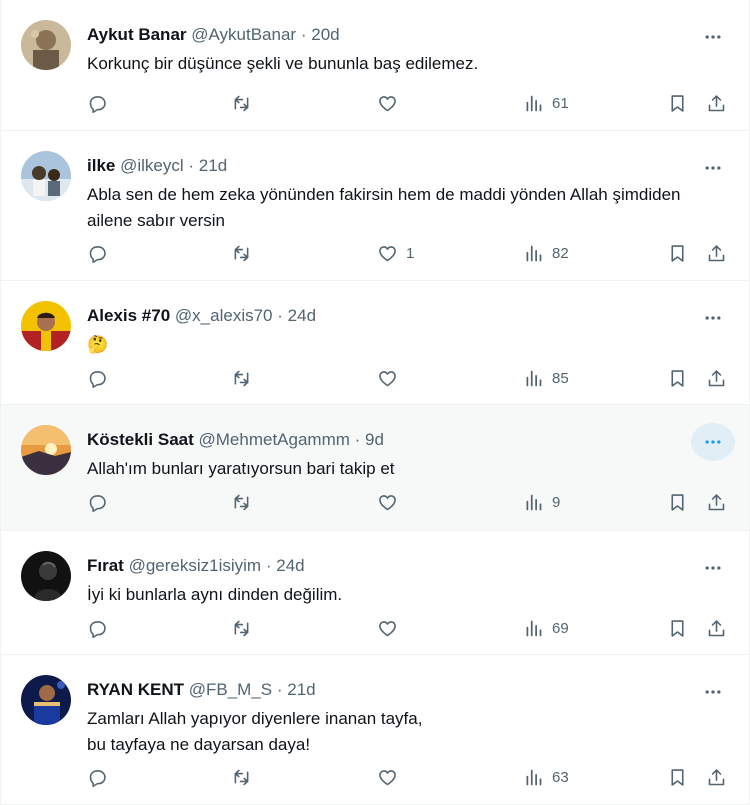 Image resolution: width=750 pixels, height=805 pixels. I want to click on views-button: 69, so click(546, 628).